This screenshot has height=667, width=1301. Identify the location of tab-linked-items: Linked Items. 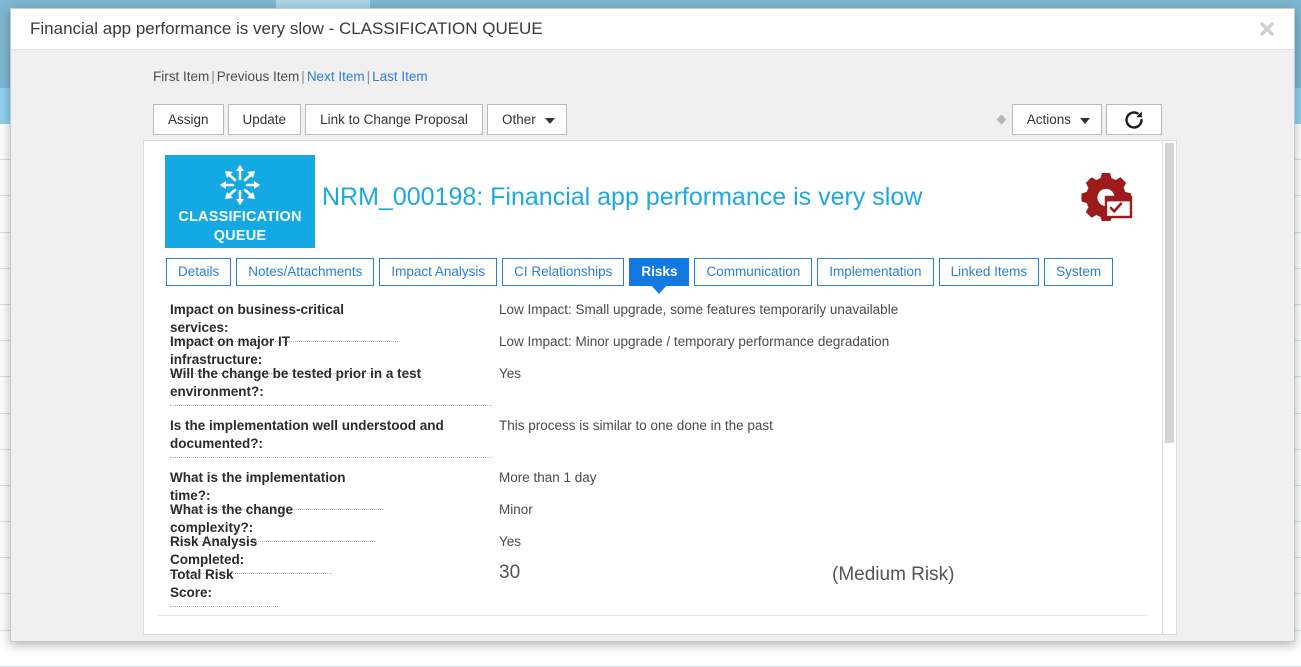
(989, 272).